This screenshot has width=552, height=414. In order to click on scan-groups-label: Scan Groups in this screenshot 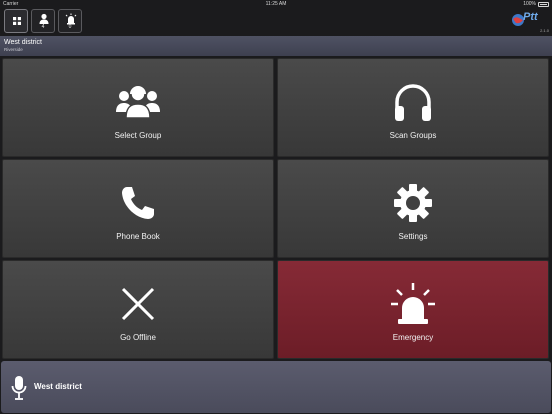, I will do `click(413, 135)`.